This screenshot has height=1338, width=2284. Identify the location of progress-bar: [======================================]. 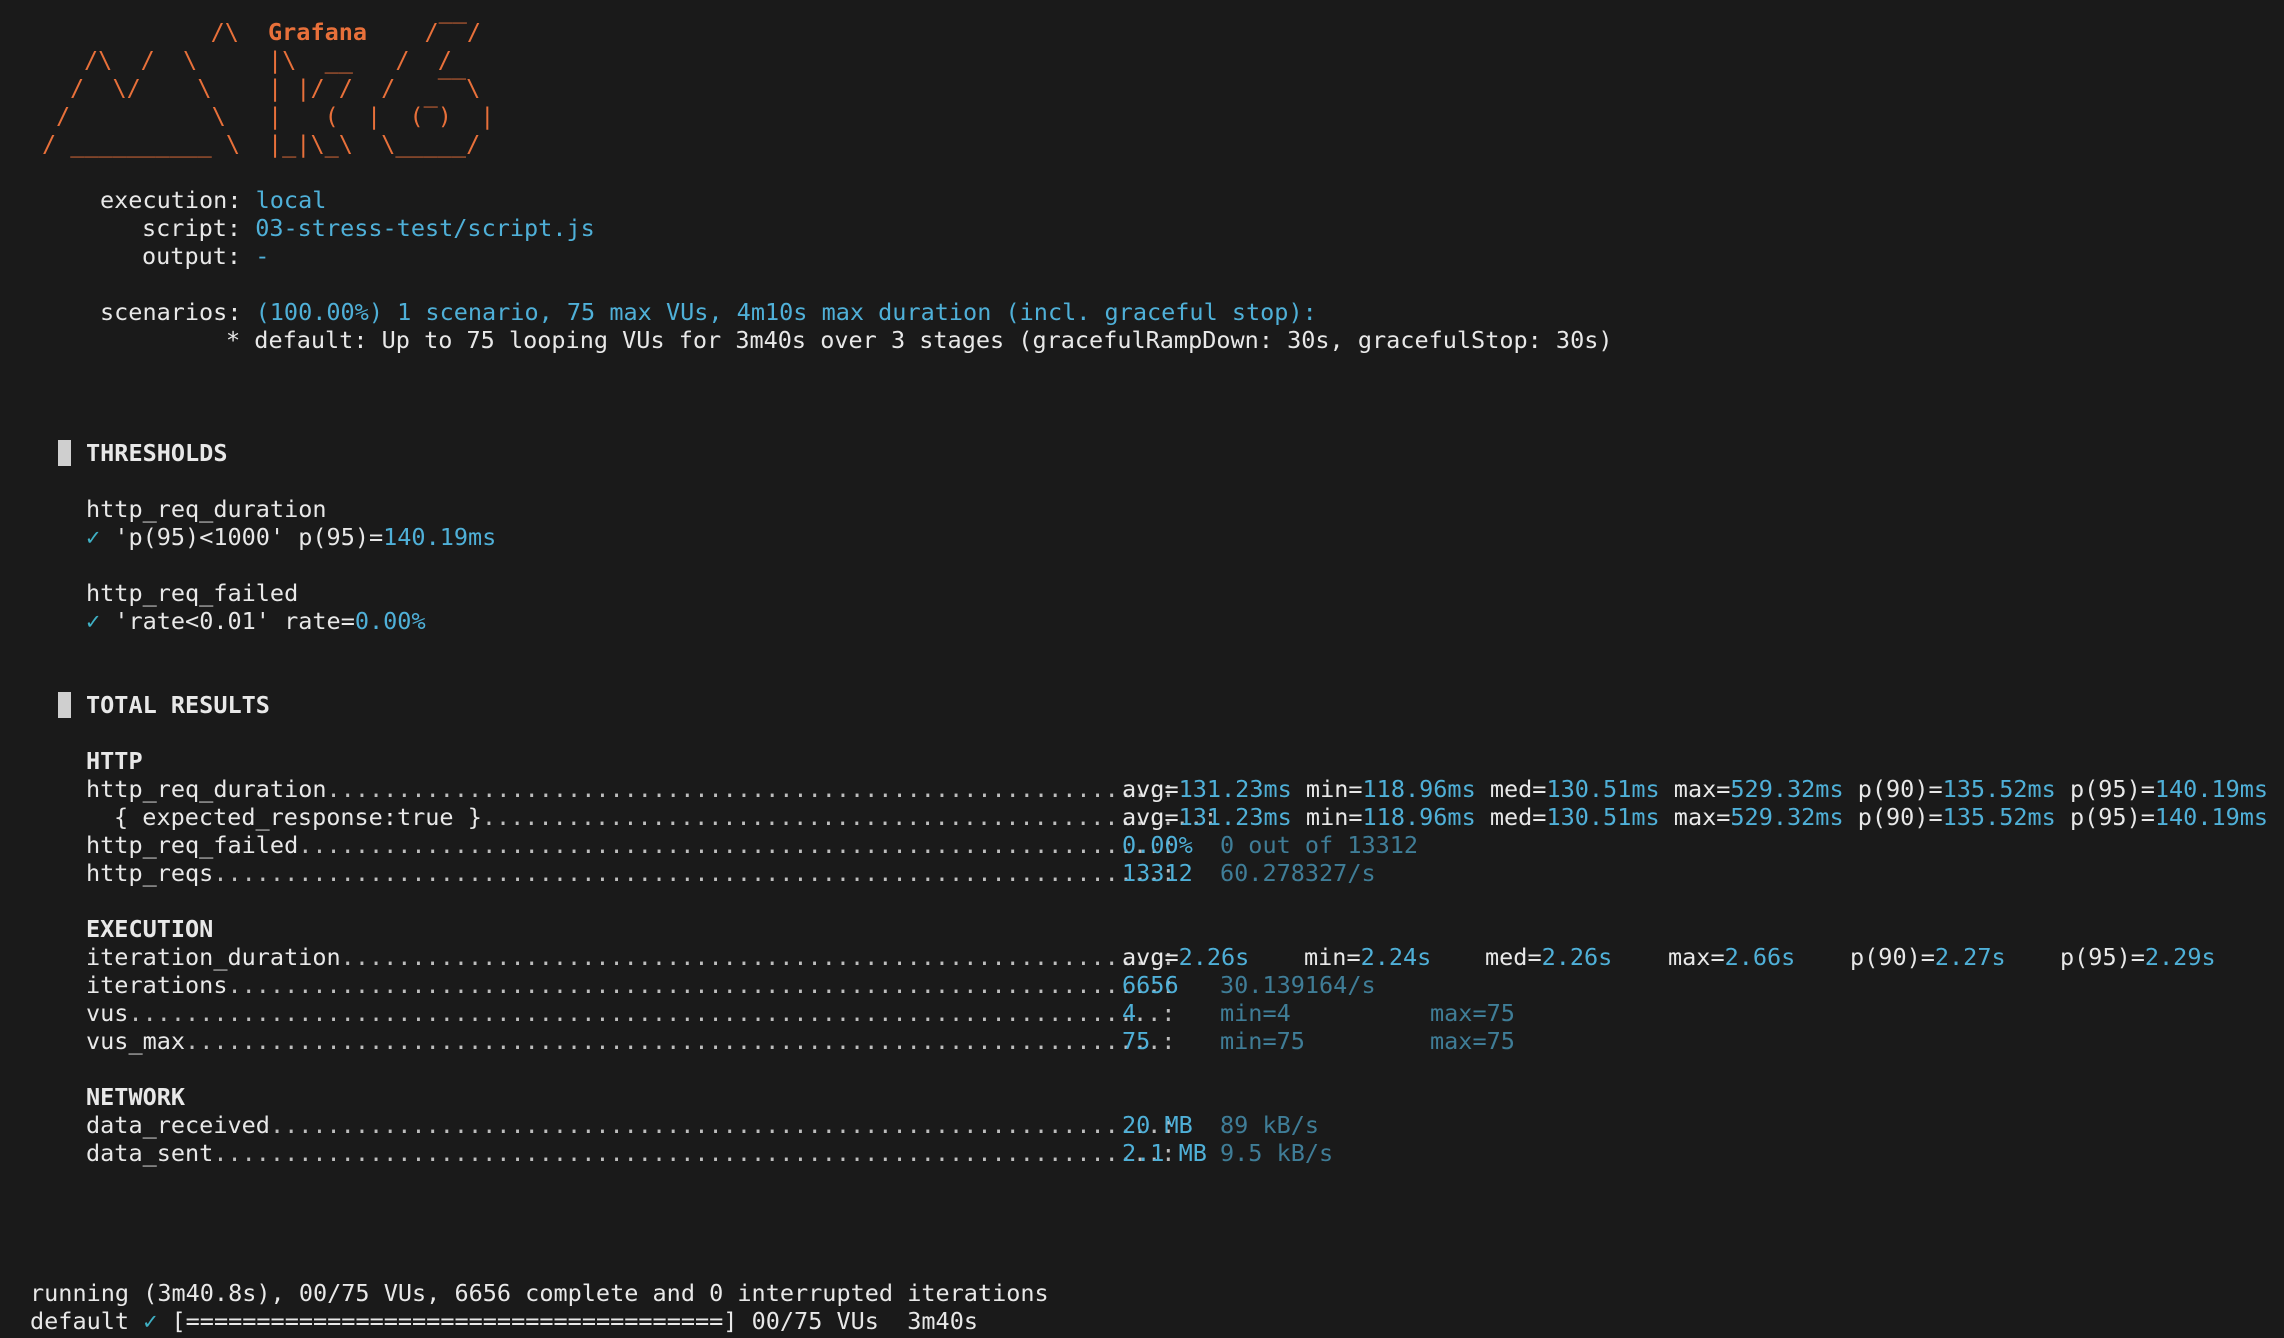
(454, 1321).